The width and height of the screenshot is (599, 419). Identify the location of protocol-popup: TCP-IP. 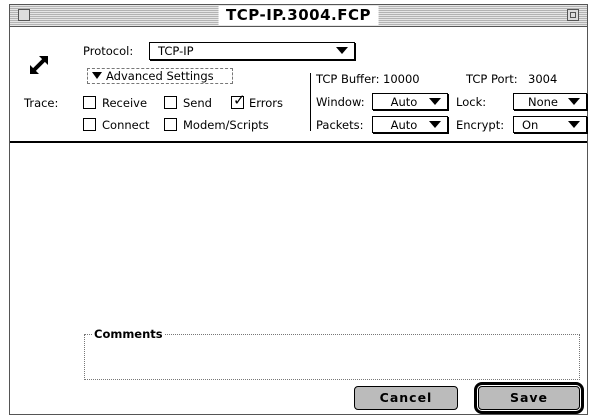
(252, 51).